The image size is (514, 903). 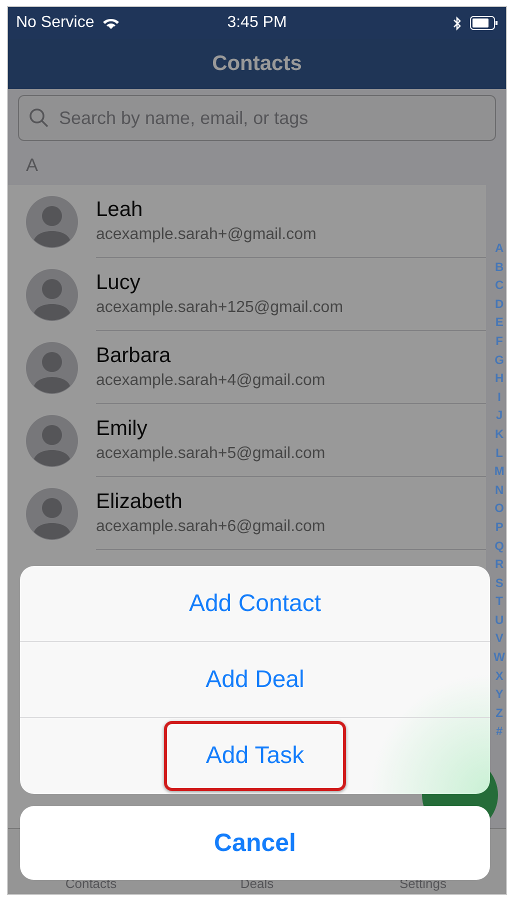 What do you see at coordinates (111, 23) in the screenshot?
I see `wifi-icon` at bounding box center [111, 23].